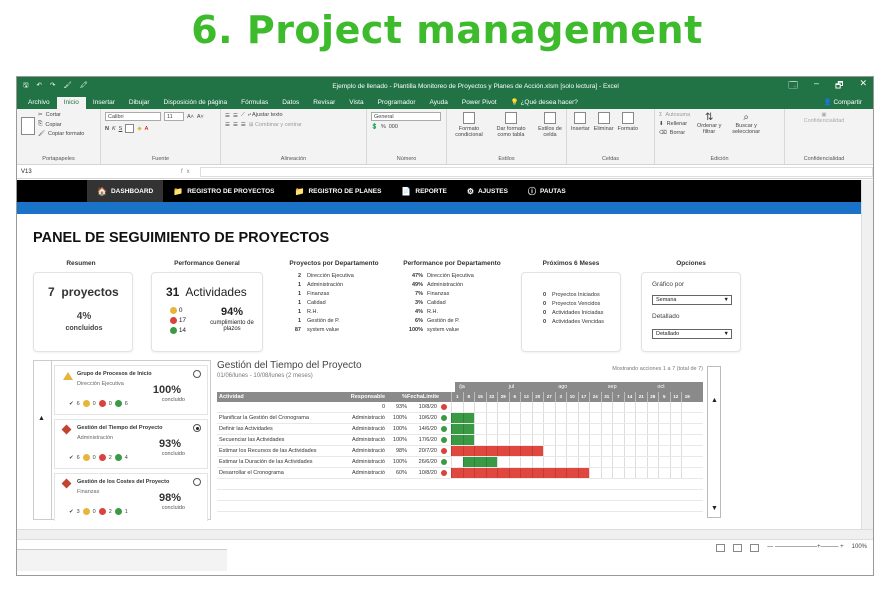  I want to click on grow-font-icon: A˄, so click(190, 117).